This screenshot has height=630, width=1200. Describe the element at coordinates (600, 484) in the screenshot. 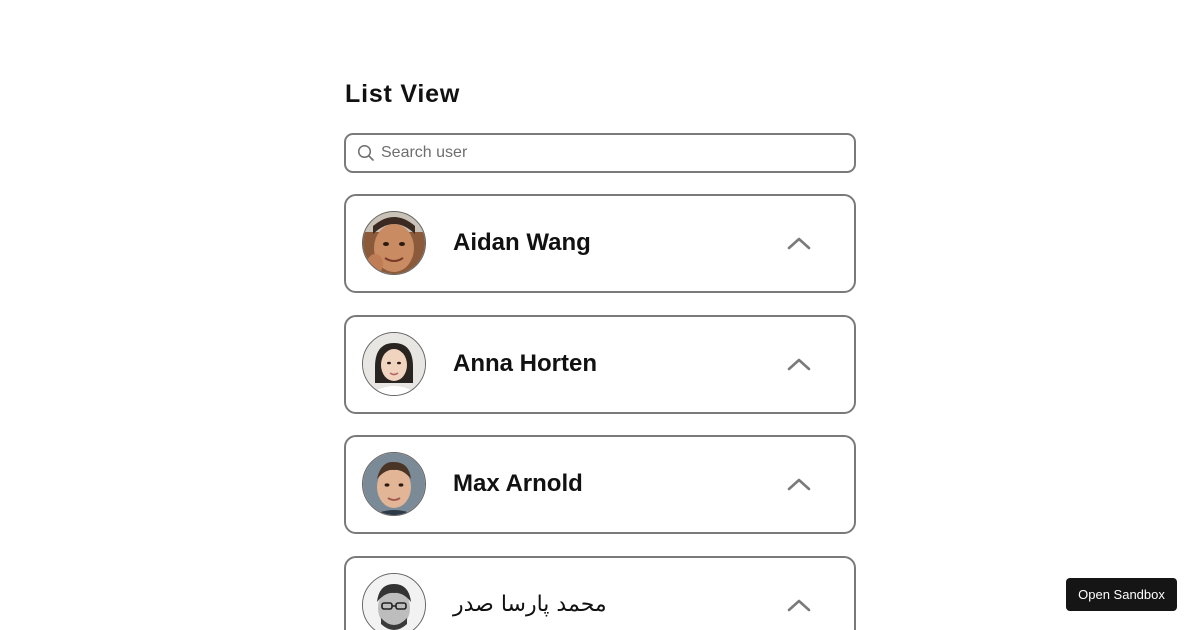

I see `user-card: Max Arnold` at that location.